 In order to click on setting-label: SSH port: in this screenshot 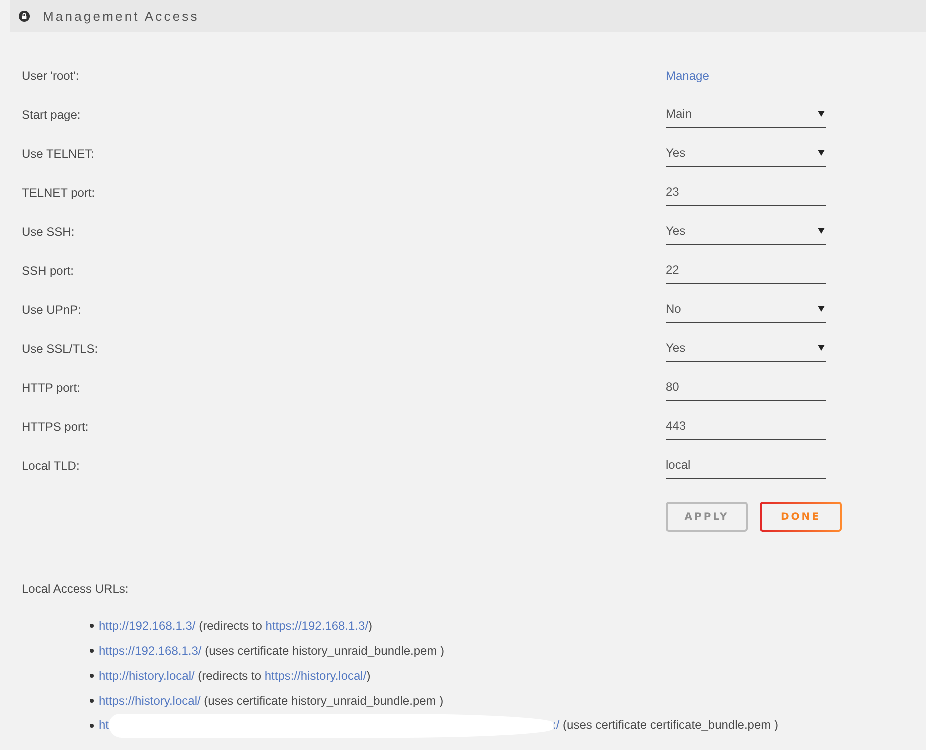, I will do `click(48, 271)`.